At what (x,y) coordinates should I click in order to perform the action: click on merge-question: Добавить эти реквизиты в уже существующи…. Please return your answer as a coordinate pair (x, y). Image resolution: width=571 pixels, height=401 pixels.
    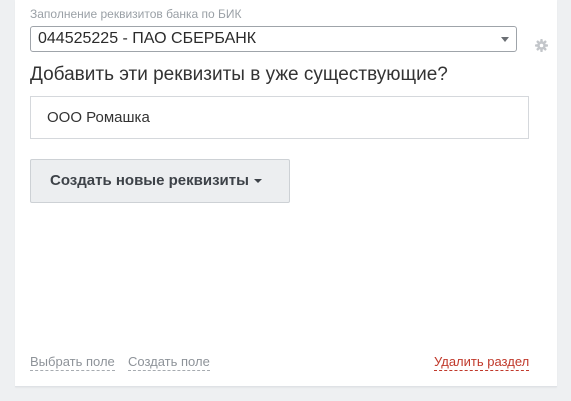
    Looking at the image, I should click on (239, 74).